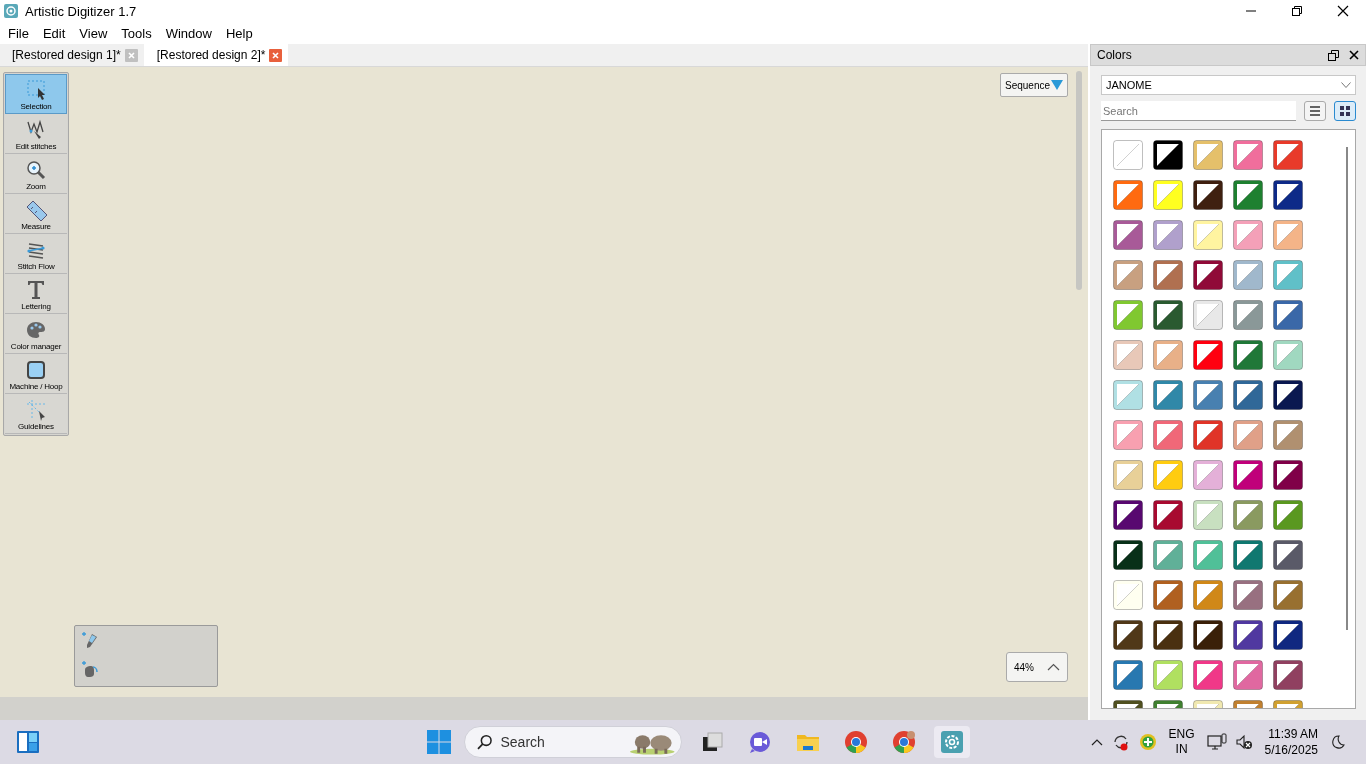  Describe the element at coordinates (1243, 742) in the screenshot. I see `speaker-muted-icon` at that location.